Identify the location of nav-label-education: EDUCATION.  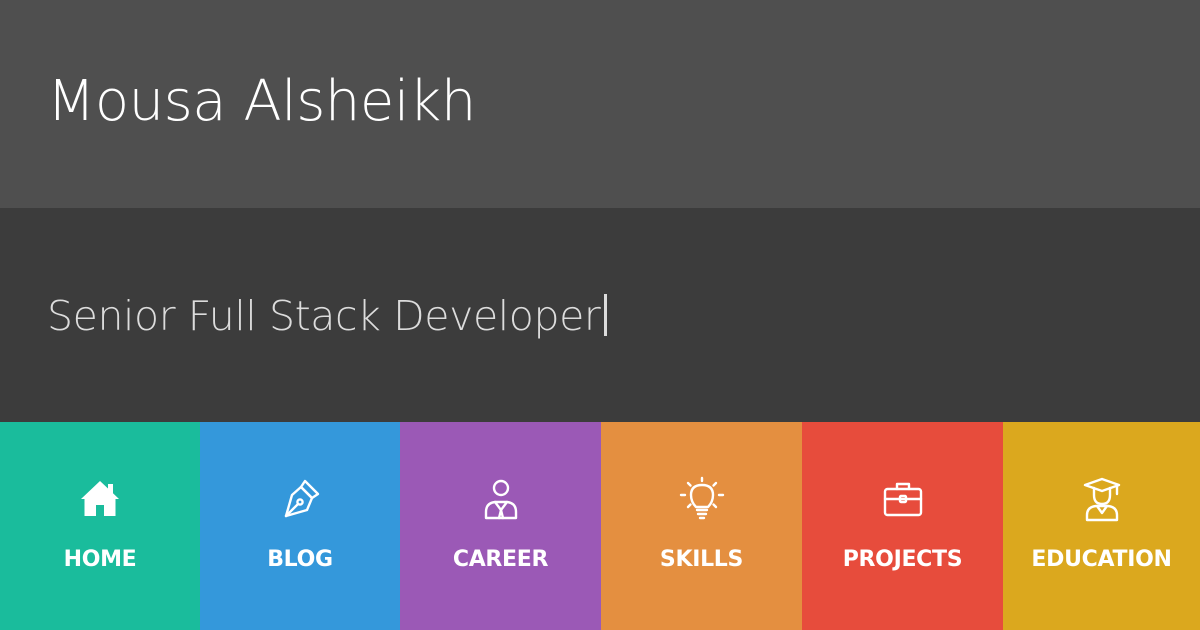
(1101, 559).